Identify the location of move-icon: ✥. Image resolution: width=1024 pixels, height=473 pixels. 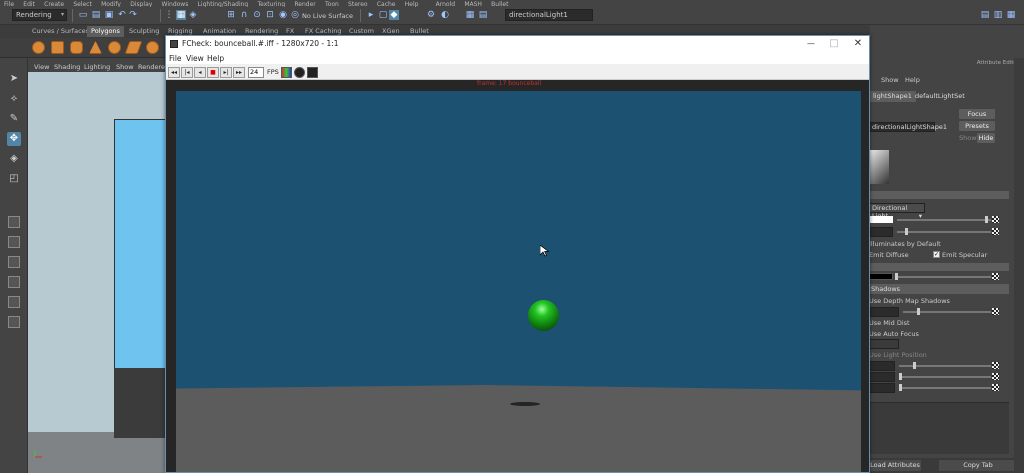
(14, 139).